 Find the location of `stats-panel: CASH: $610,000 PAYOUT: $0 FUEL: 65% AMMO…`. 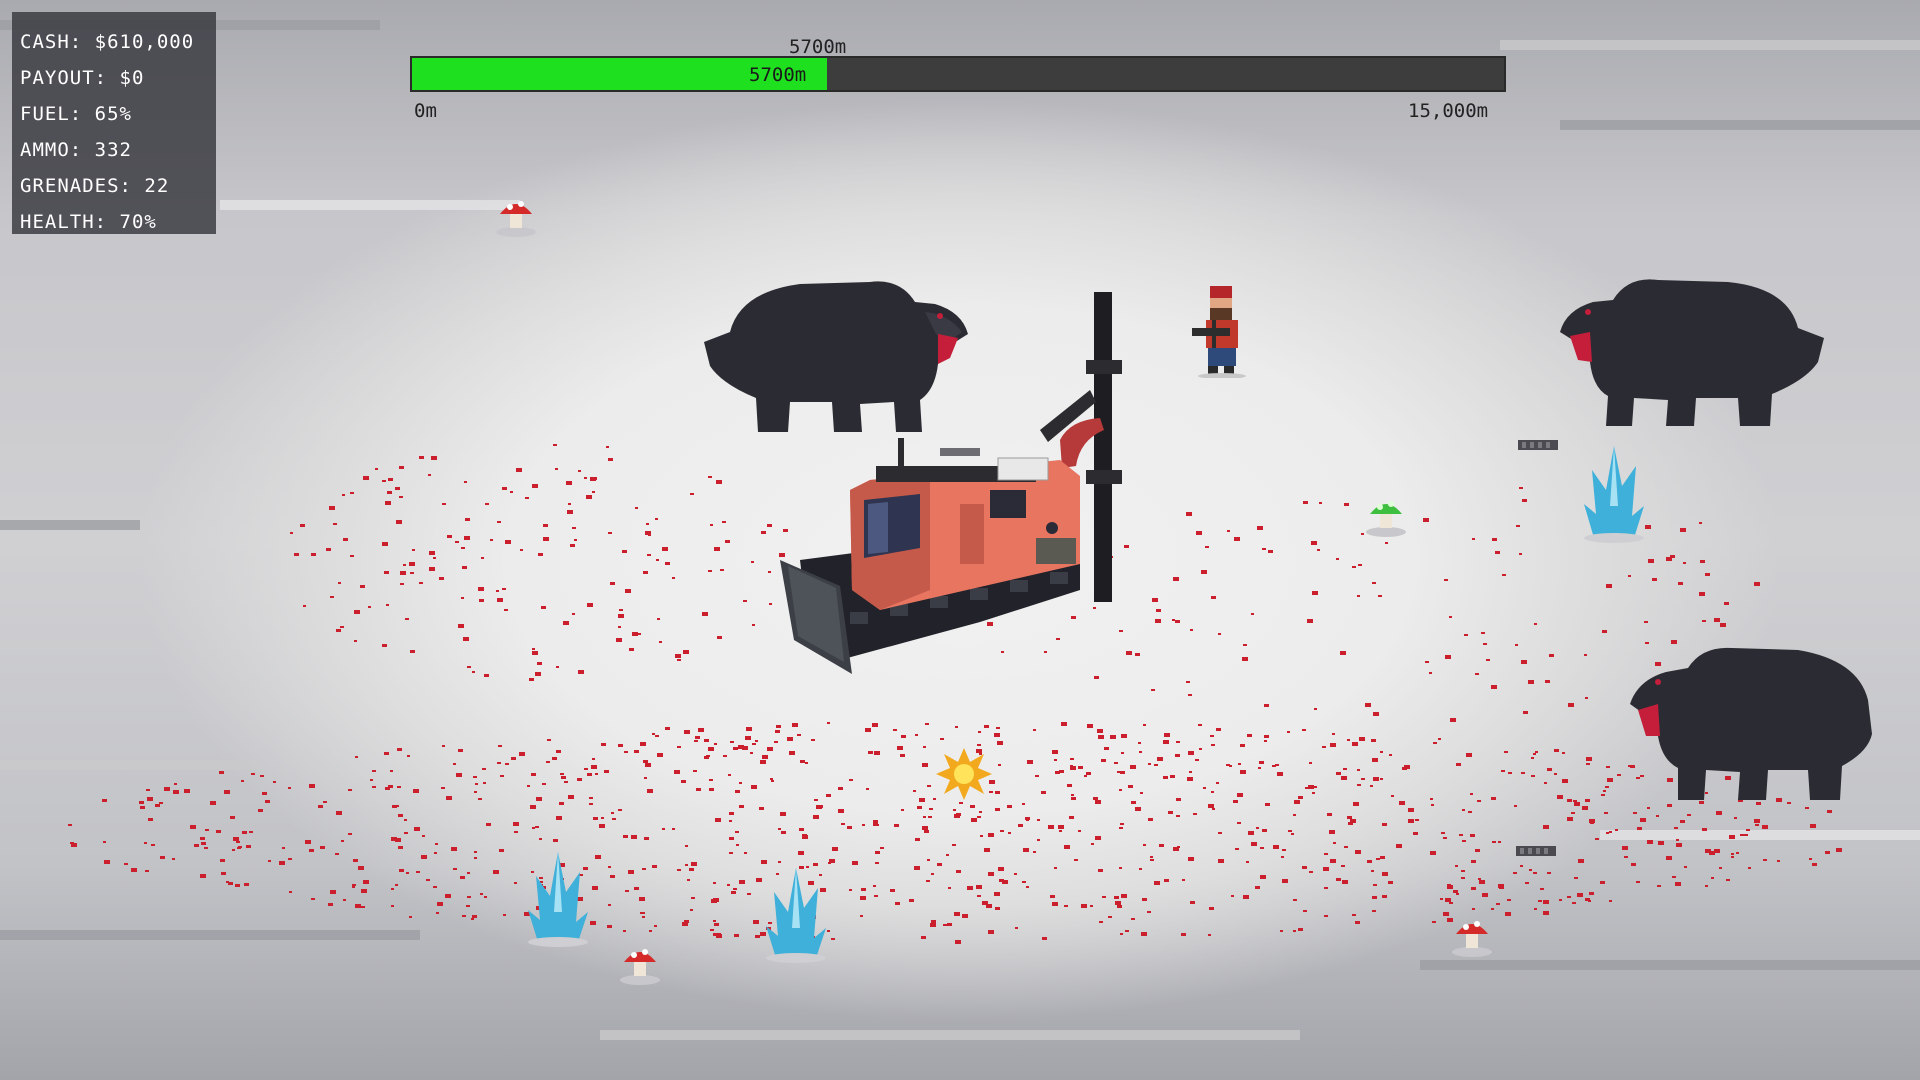

stats-panel: CASH: $610,000 PAYOUT: $0 FUEL: 65% AMMO… is located at coordinates (114, 123).